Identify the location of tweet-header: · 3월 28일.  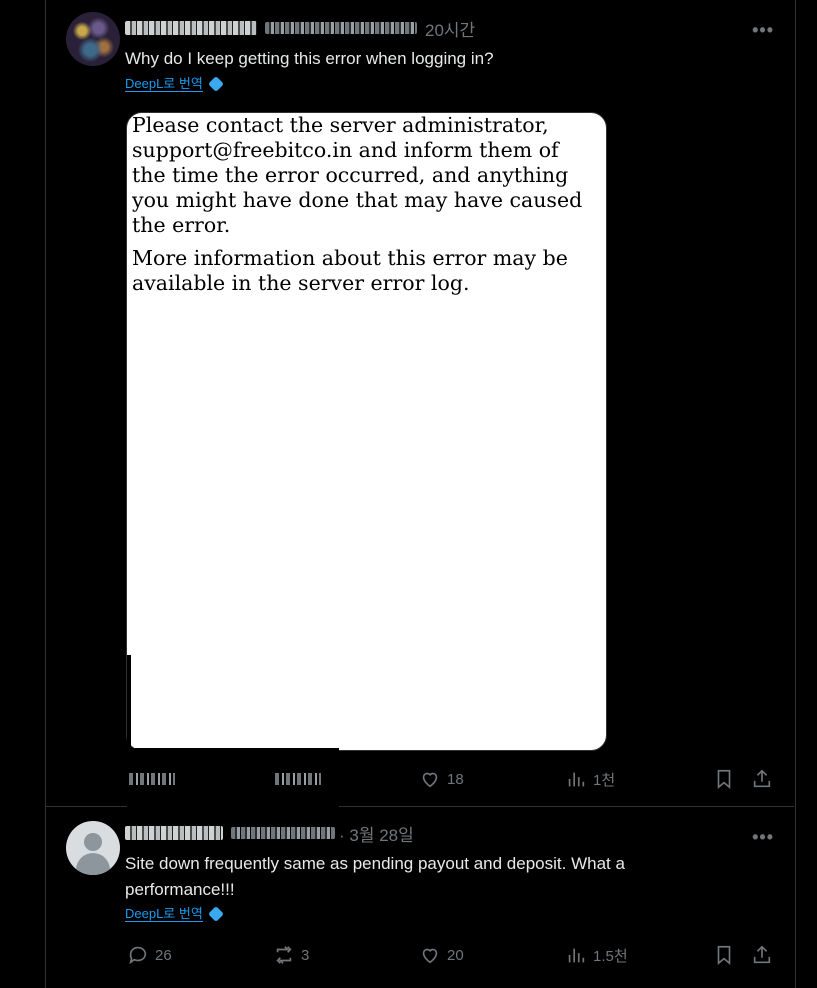
(269, 833).